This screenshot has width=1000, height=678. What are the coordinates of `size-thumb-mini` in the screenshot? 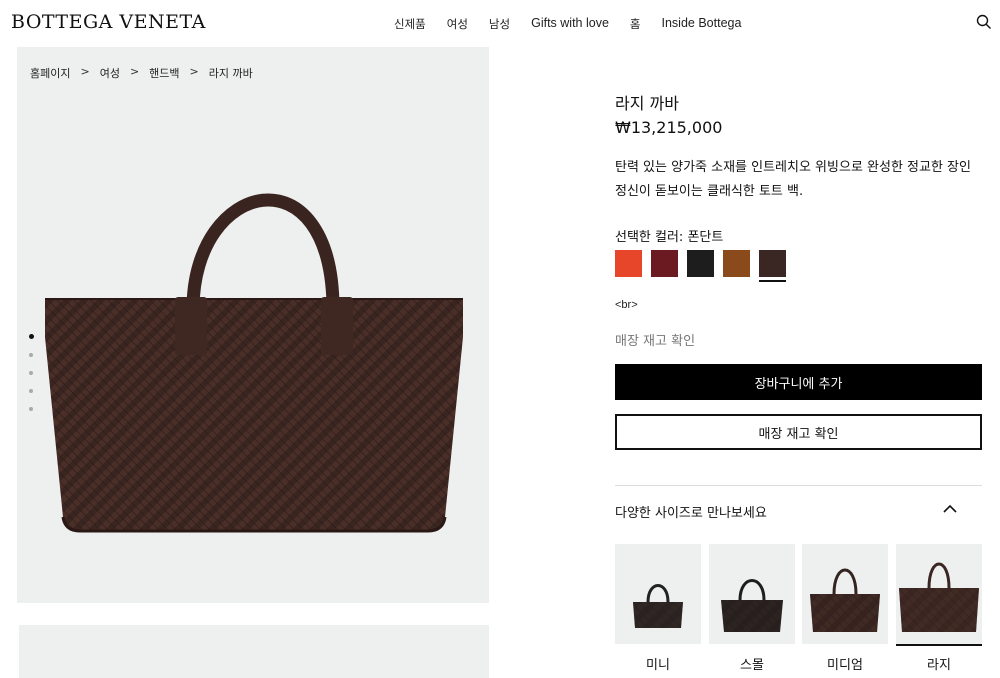 It's located at (658, 594).